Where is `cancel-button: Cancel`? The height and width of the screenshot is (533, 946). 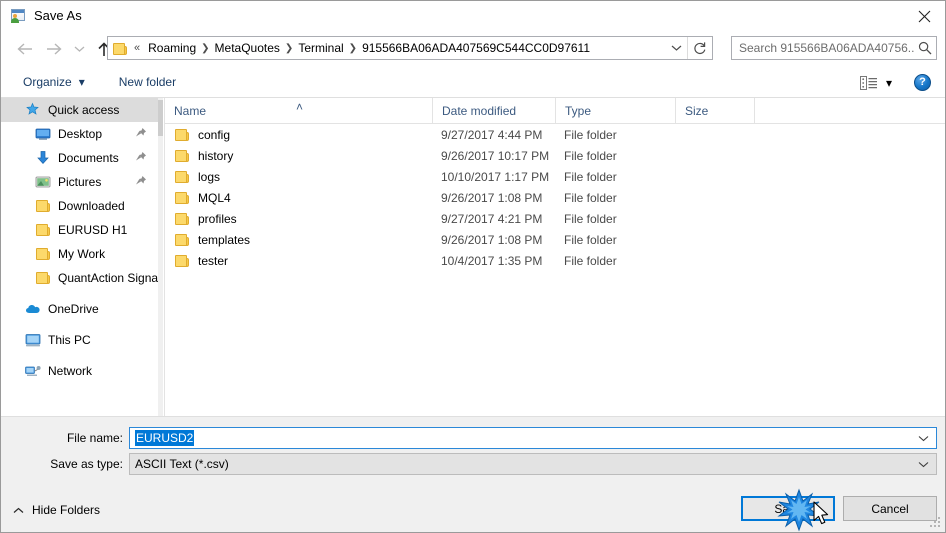
cancel-button: Cancel is located at coordinates (890, 508).